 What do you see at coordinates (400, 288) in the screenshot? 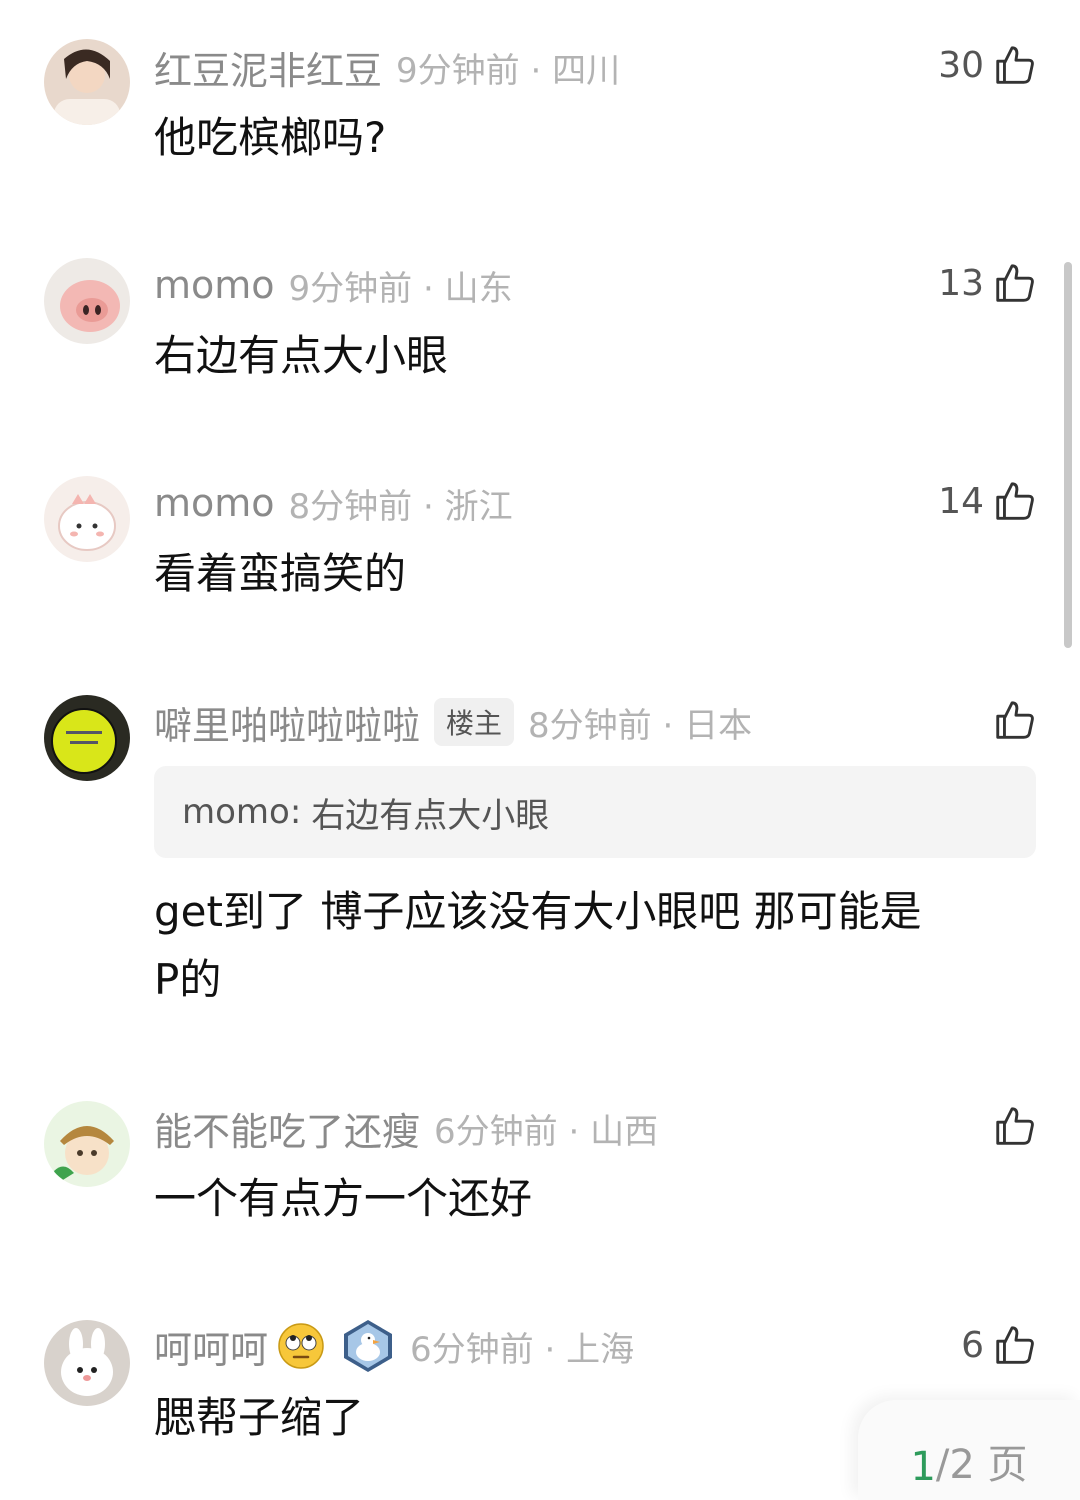
I see `timestamp-location: 9分钟前 · 山东` at bounding box center [400, 288].